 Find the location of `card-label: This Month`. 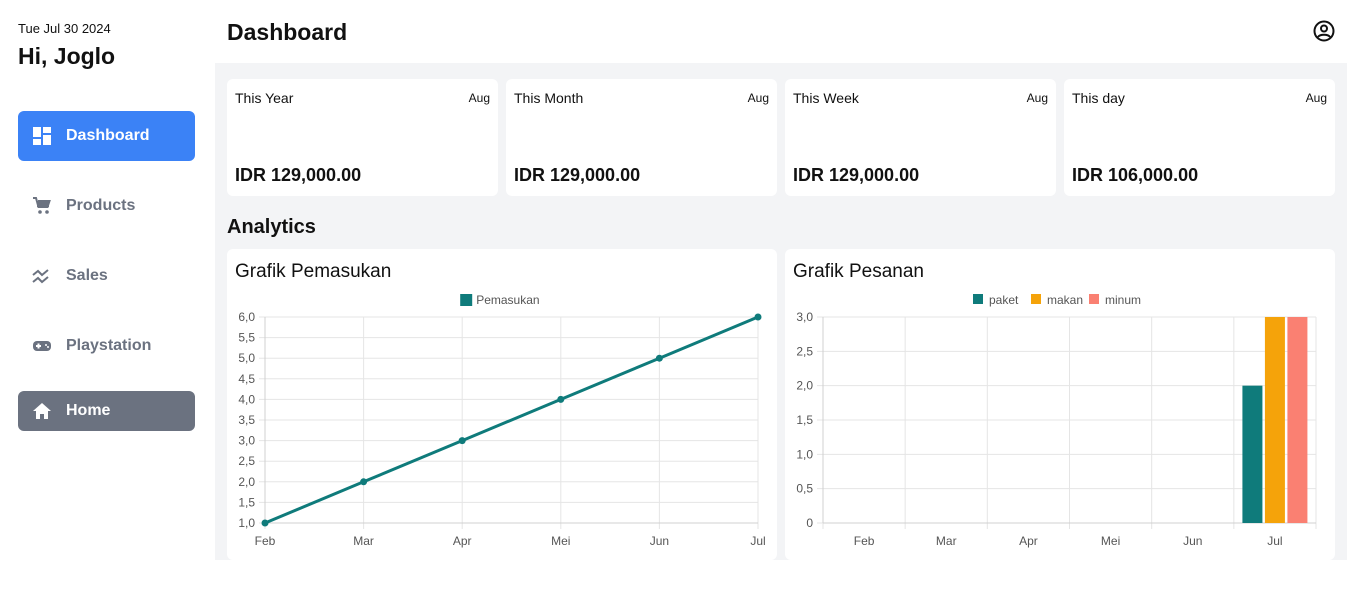

card-label: This Month is located at coordinates (549, 98).